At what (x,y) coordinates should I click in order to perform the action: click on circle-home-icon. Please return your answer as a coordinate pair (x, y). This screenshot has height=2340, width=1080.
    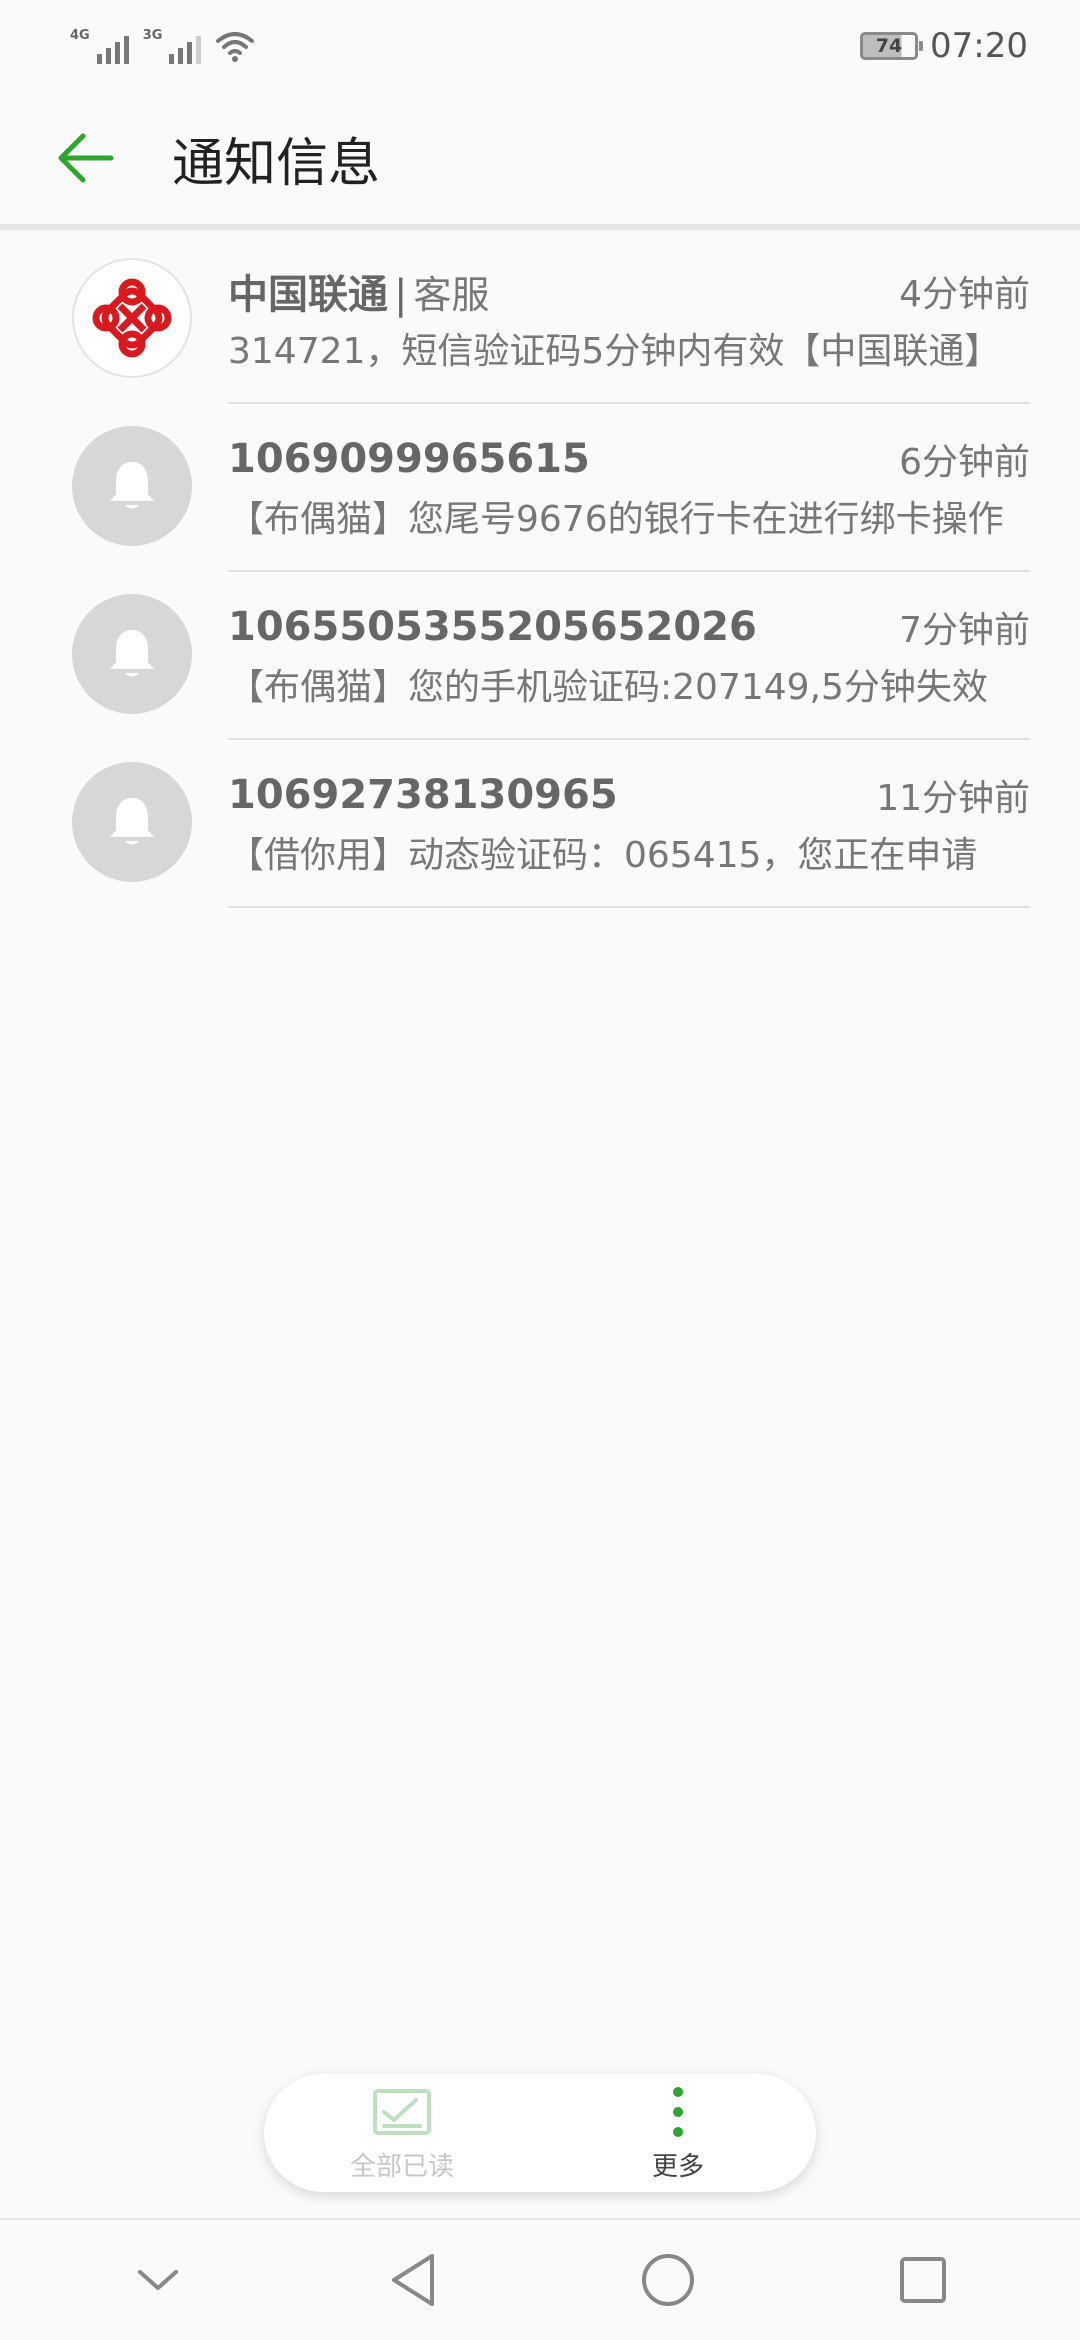
    Looking at the image, I should click on (667, 2280).